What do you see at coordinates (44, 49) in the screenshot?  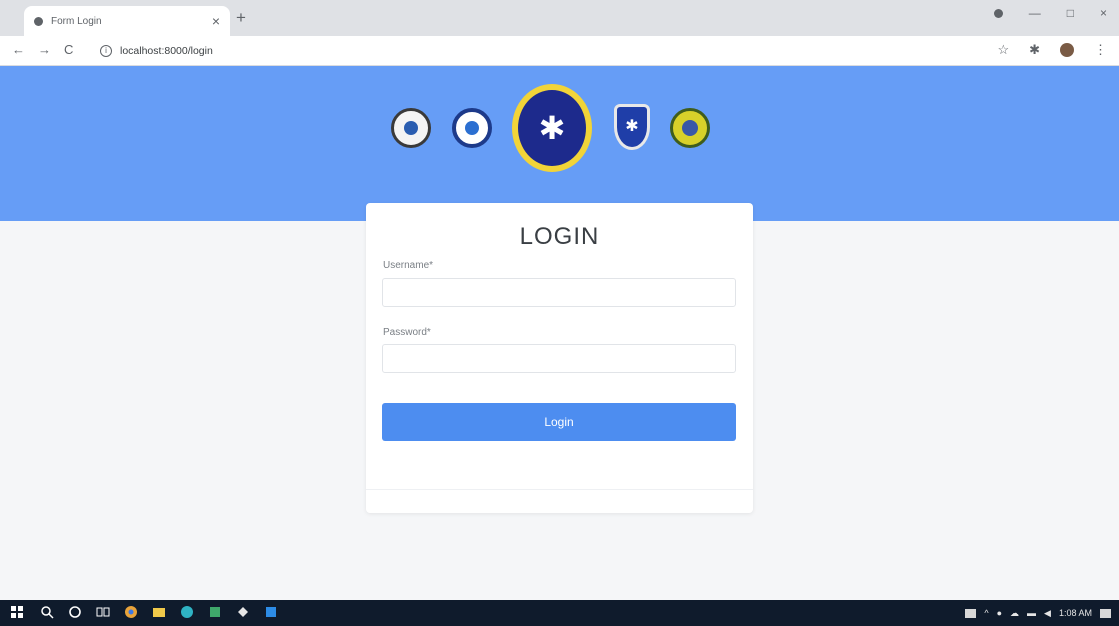 I see `forward-button: →` at bounding box center [44, 49].